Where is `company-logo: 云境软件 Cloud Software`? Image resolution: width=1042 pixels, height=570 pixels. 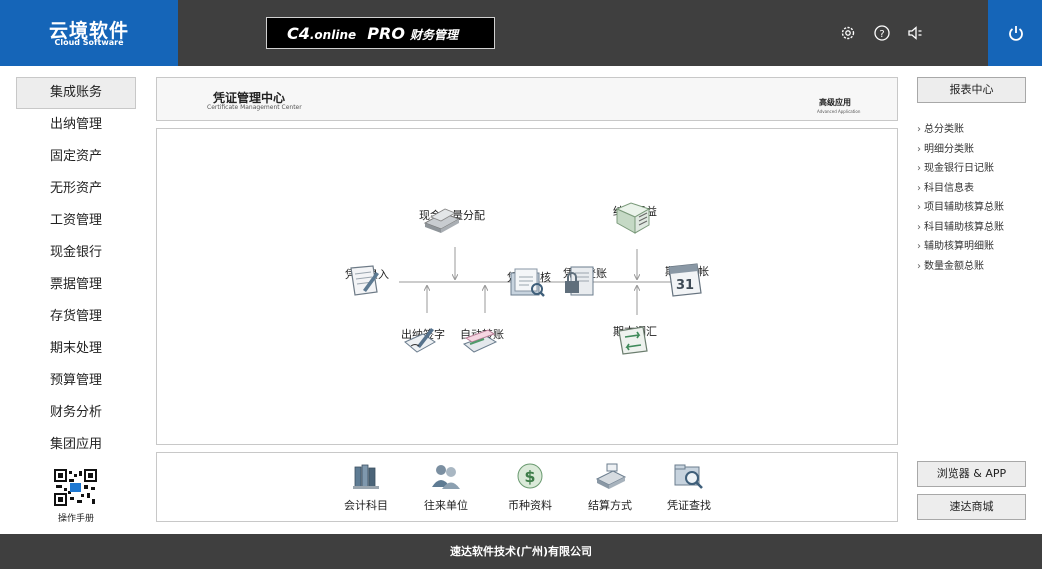 company-logo: 云境软件 Cloud Software is located at coordinates (89, 33).